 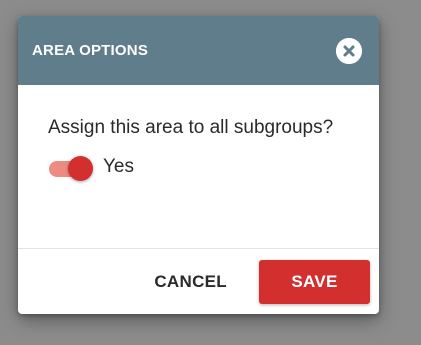 I want to click on save-button: SAVE, so click(x=314, y=282).